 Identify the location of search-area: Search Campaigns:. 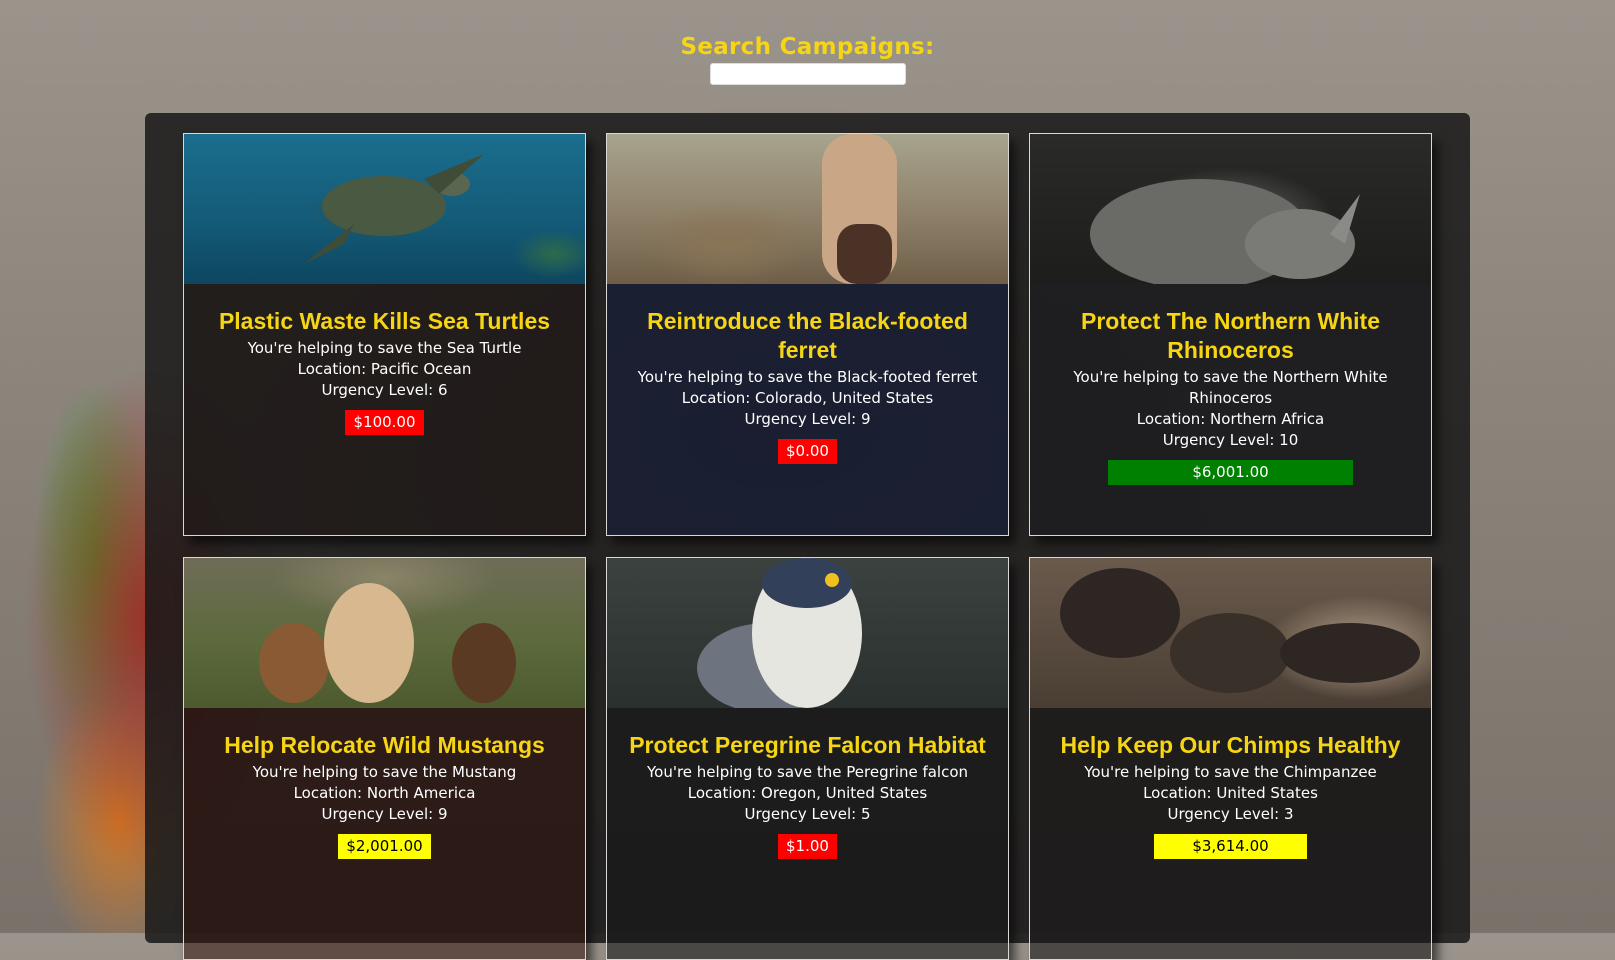
(807, 59).